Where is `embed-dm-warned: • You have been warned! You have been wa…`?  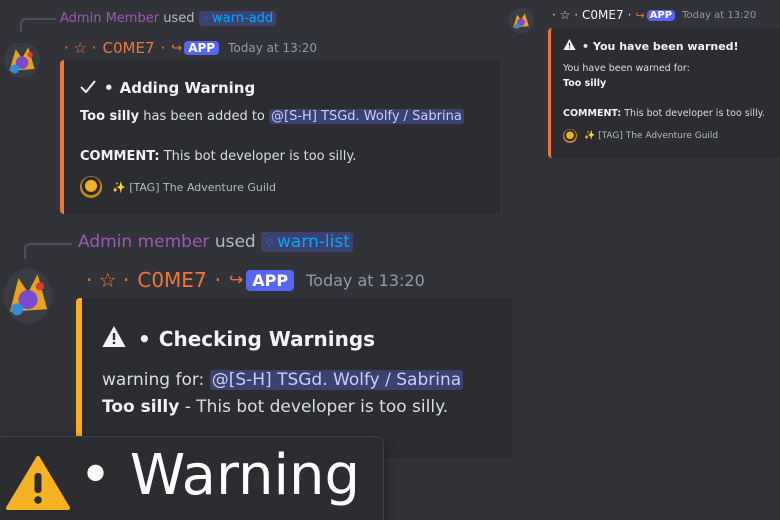
embed-dm-warned: • You have been warned! You have been wa… is located at coordinates (664, 93).